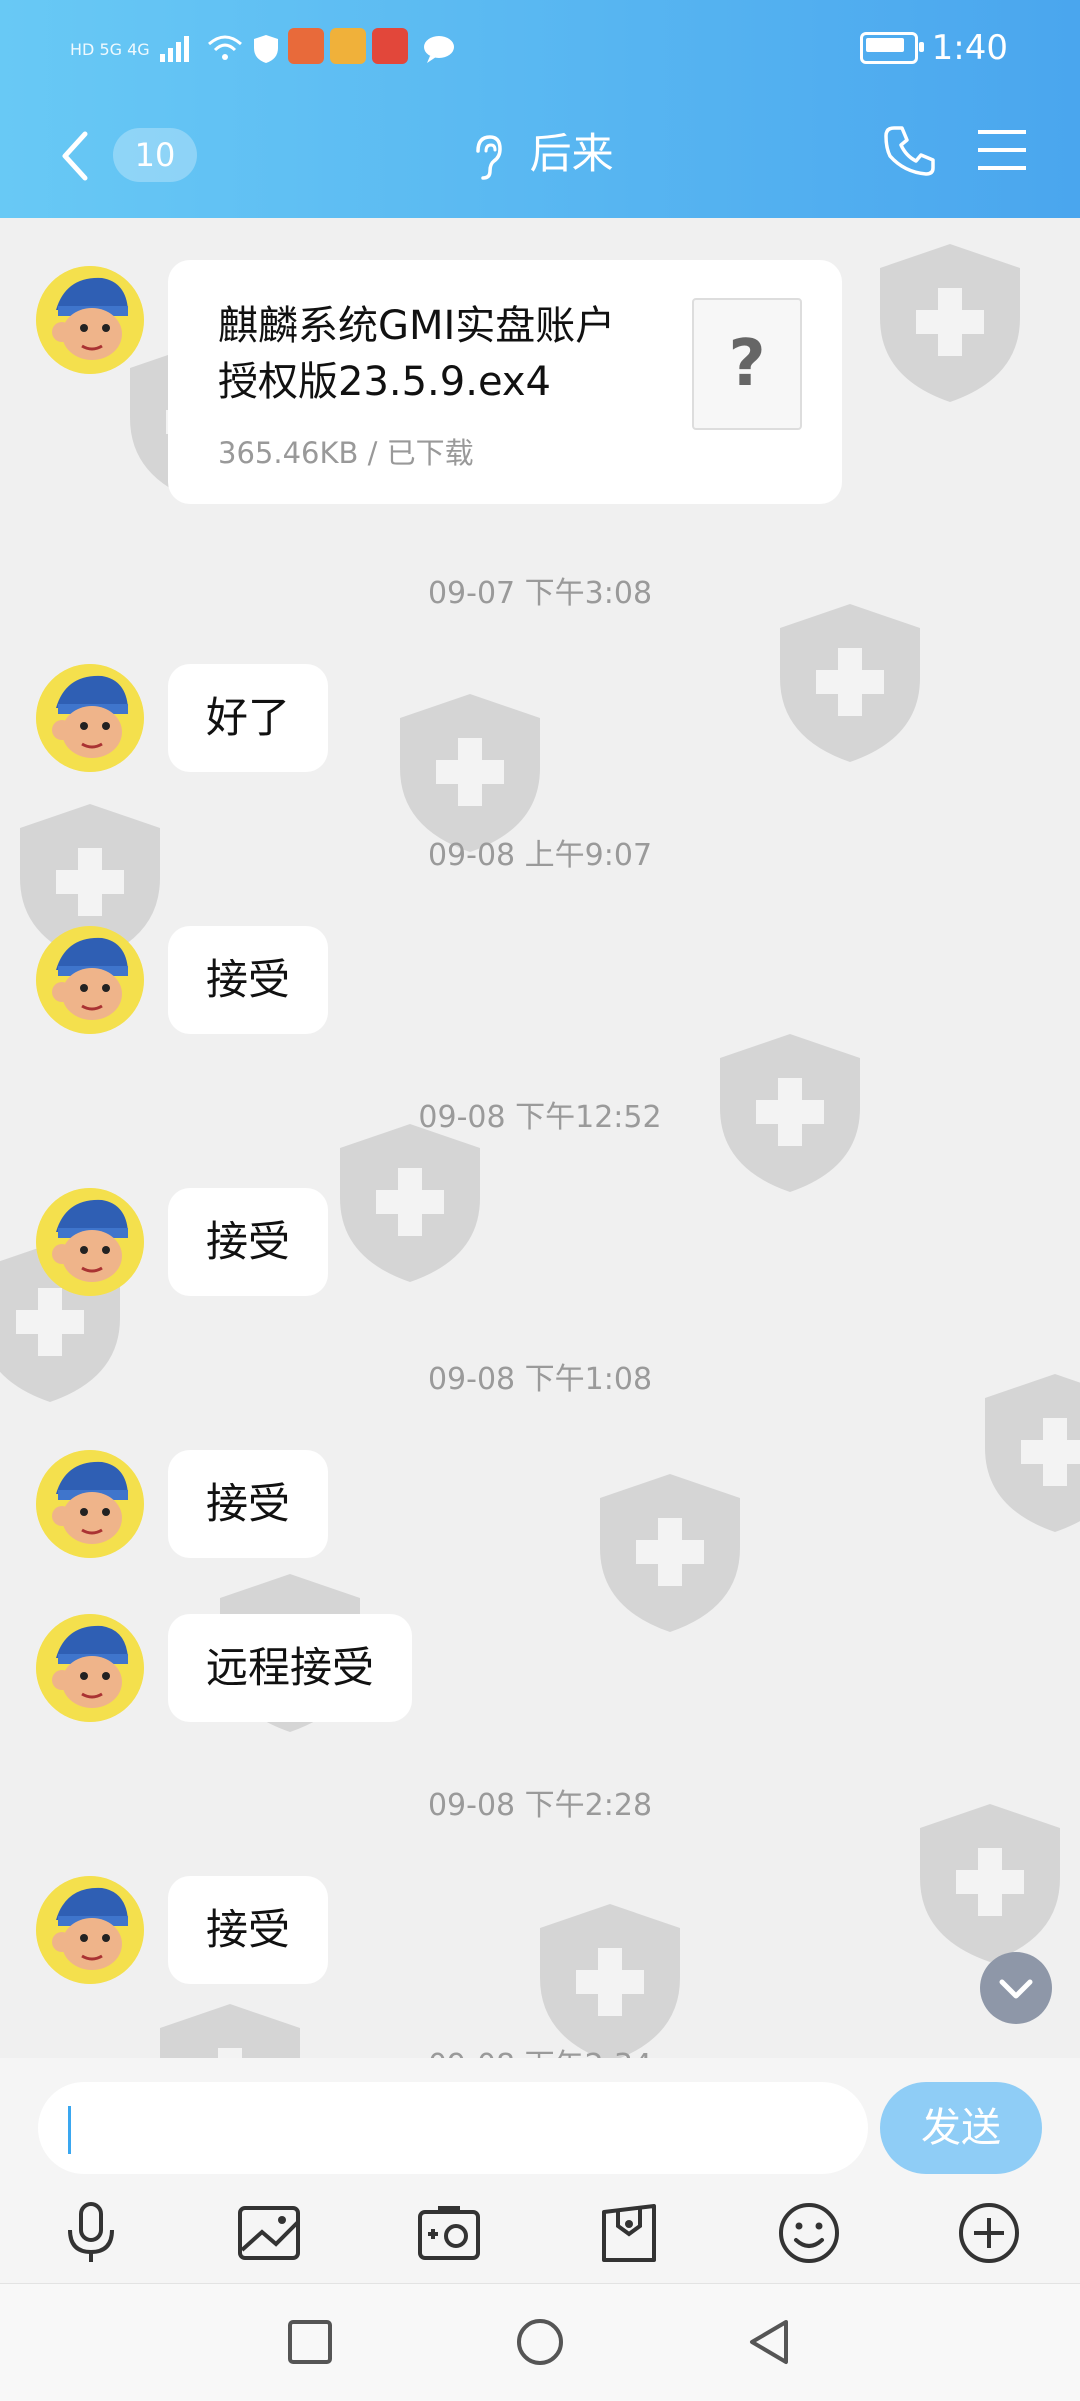 This screenshot has width=1080, height=2401. What do you see at coordinates (265, 49) in the screenshot?
I see `shield-status-icon` at bounding box center [265, 49].